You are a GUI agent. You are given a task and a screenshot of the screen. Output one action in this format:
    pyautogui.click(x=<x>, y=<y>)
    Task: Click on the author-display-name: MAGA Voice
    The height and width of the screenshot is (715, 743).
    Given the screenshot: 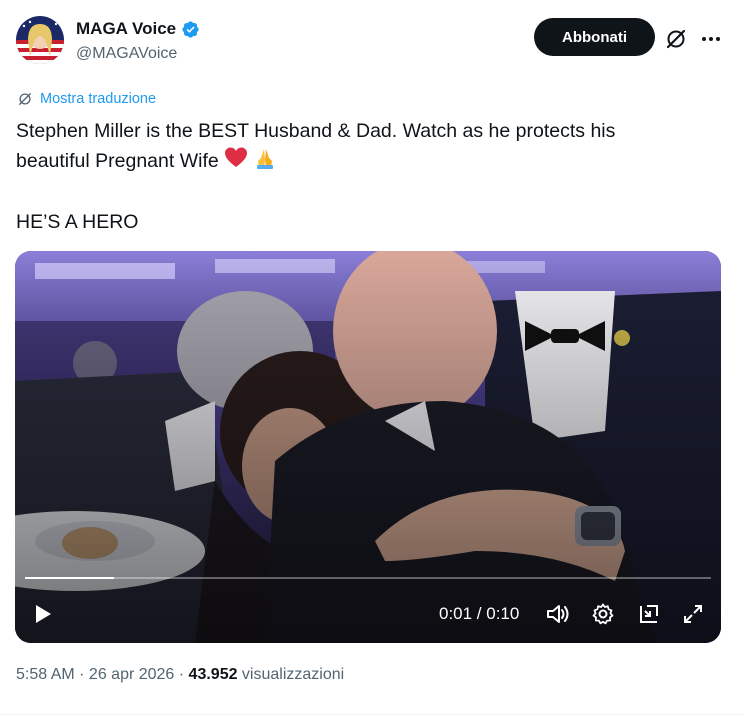 What is the action you would take?
    pyautogui.click(x=126, y=29)
    